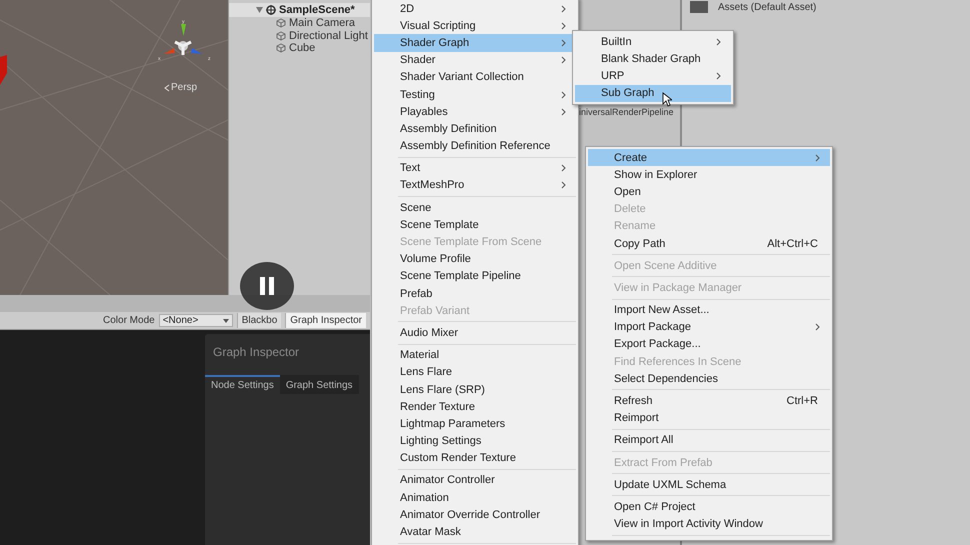  I want to click on pause-icon, so click(267, 286).